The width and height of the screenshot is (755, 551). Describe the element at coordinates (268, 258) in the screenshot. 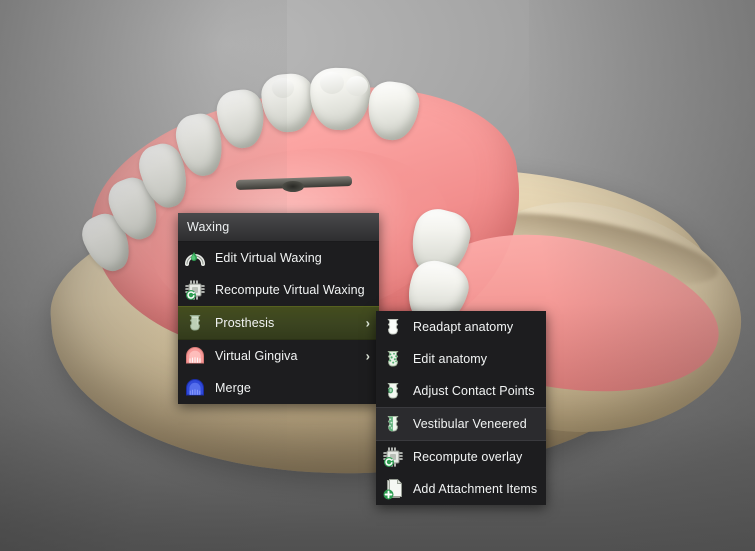

I see `menu-item-label: Edit Virtual Waxing` at that location.